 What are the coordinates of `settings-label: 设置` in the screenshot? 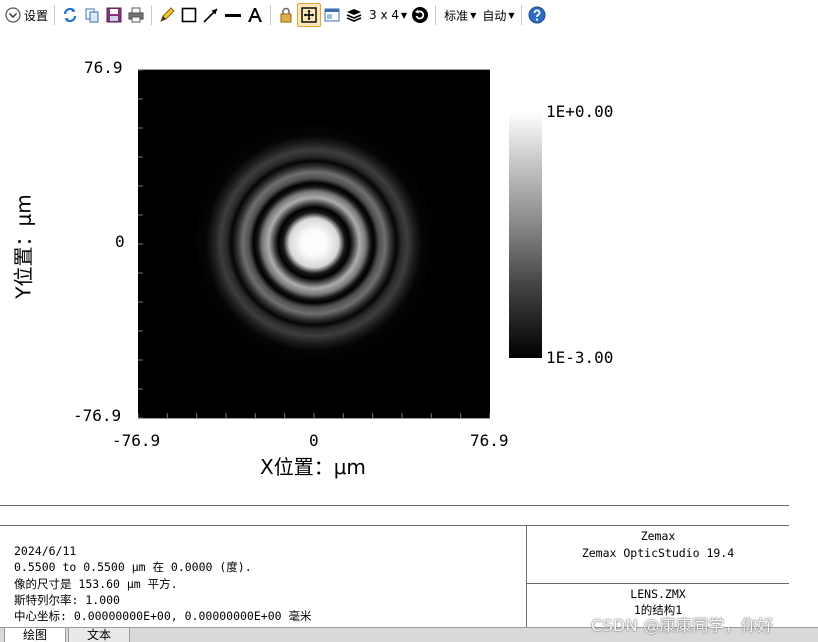 It's located at (36, 15).